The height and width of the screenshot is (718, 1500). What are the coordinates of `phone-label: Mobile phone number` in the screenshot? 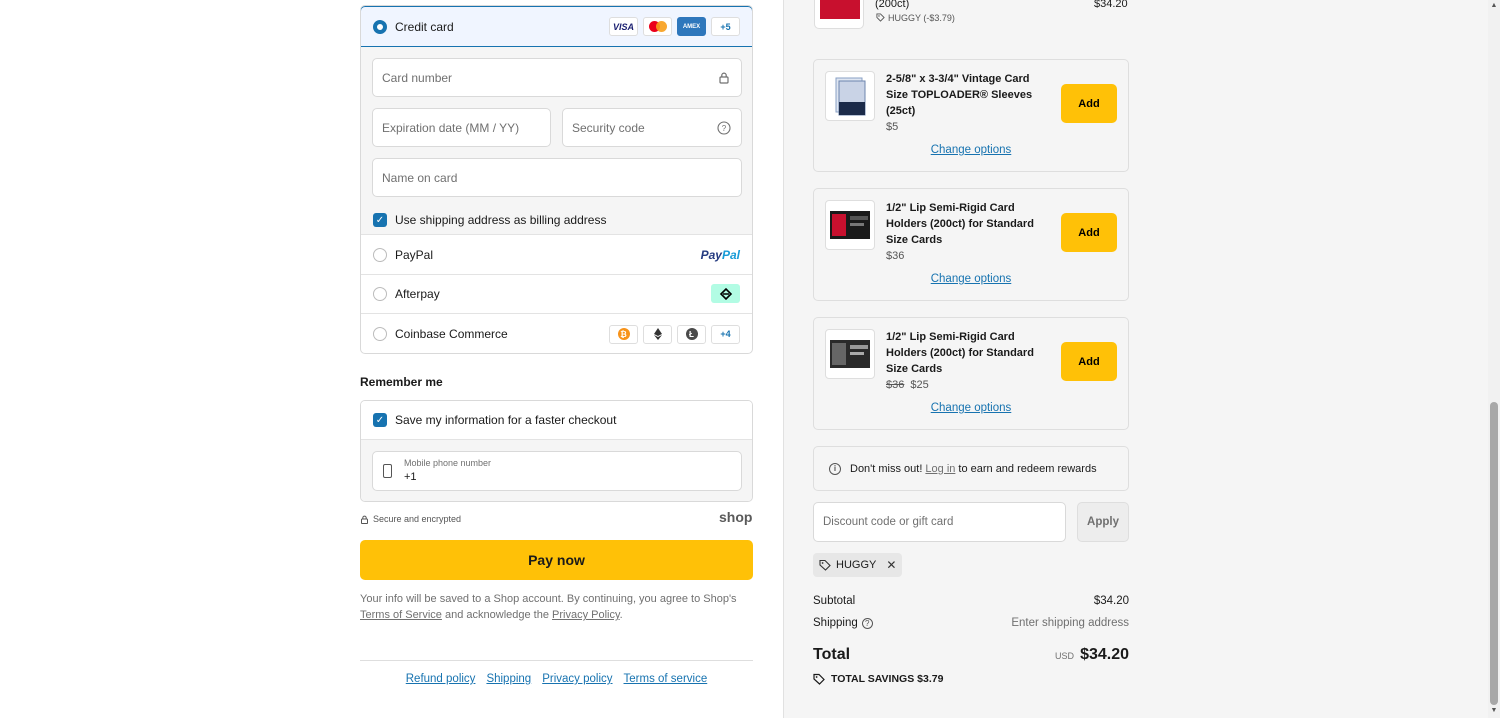 It's located at (448, 463).